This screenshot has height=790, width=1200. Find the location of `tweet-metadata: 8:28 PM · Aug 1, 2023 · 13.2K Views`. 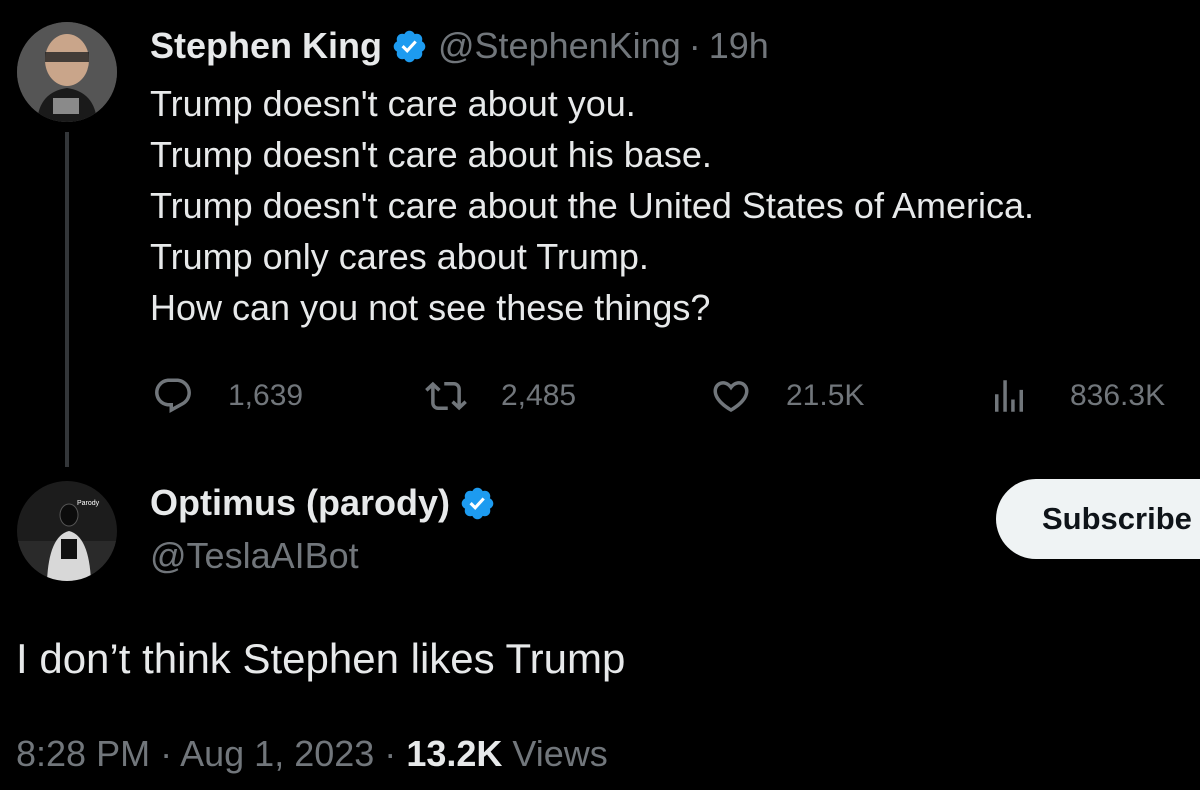

tweet-metadata: 8:28 PM · Aug 1, 2023 · 13.2K Views is located at coordinates (312, 754).